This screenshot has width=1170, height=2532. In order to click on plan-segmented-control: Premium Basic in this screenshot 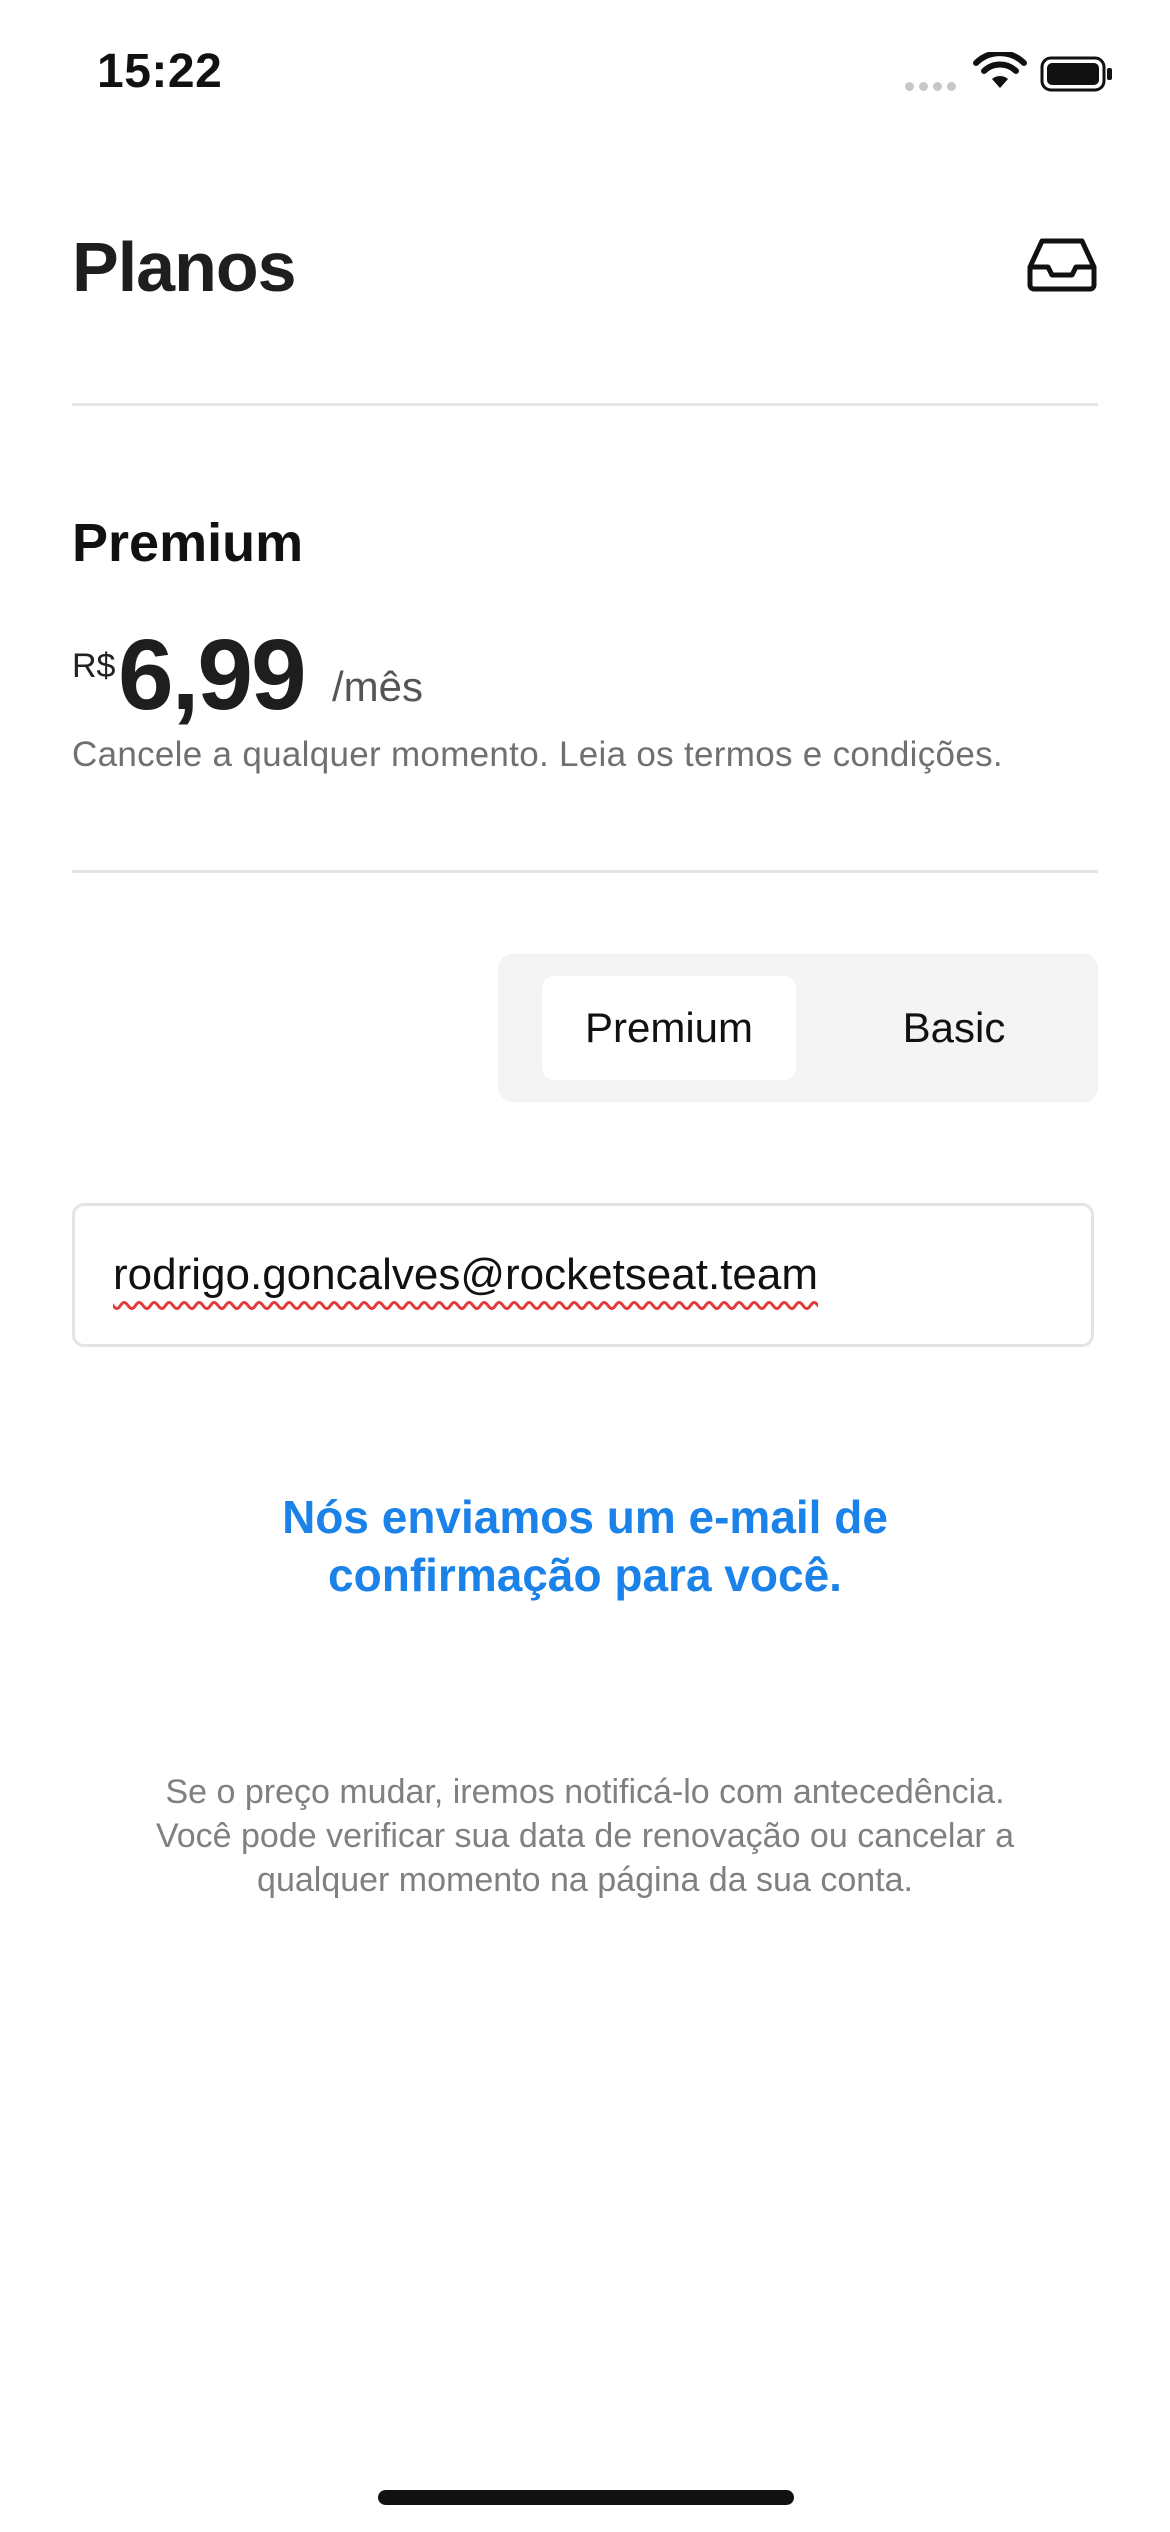, I will do `click(798, 1028)`.